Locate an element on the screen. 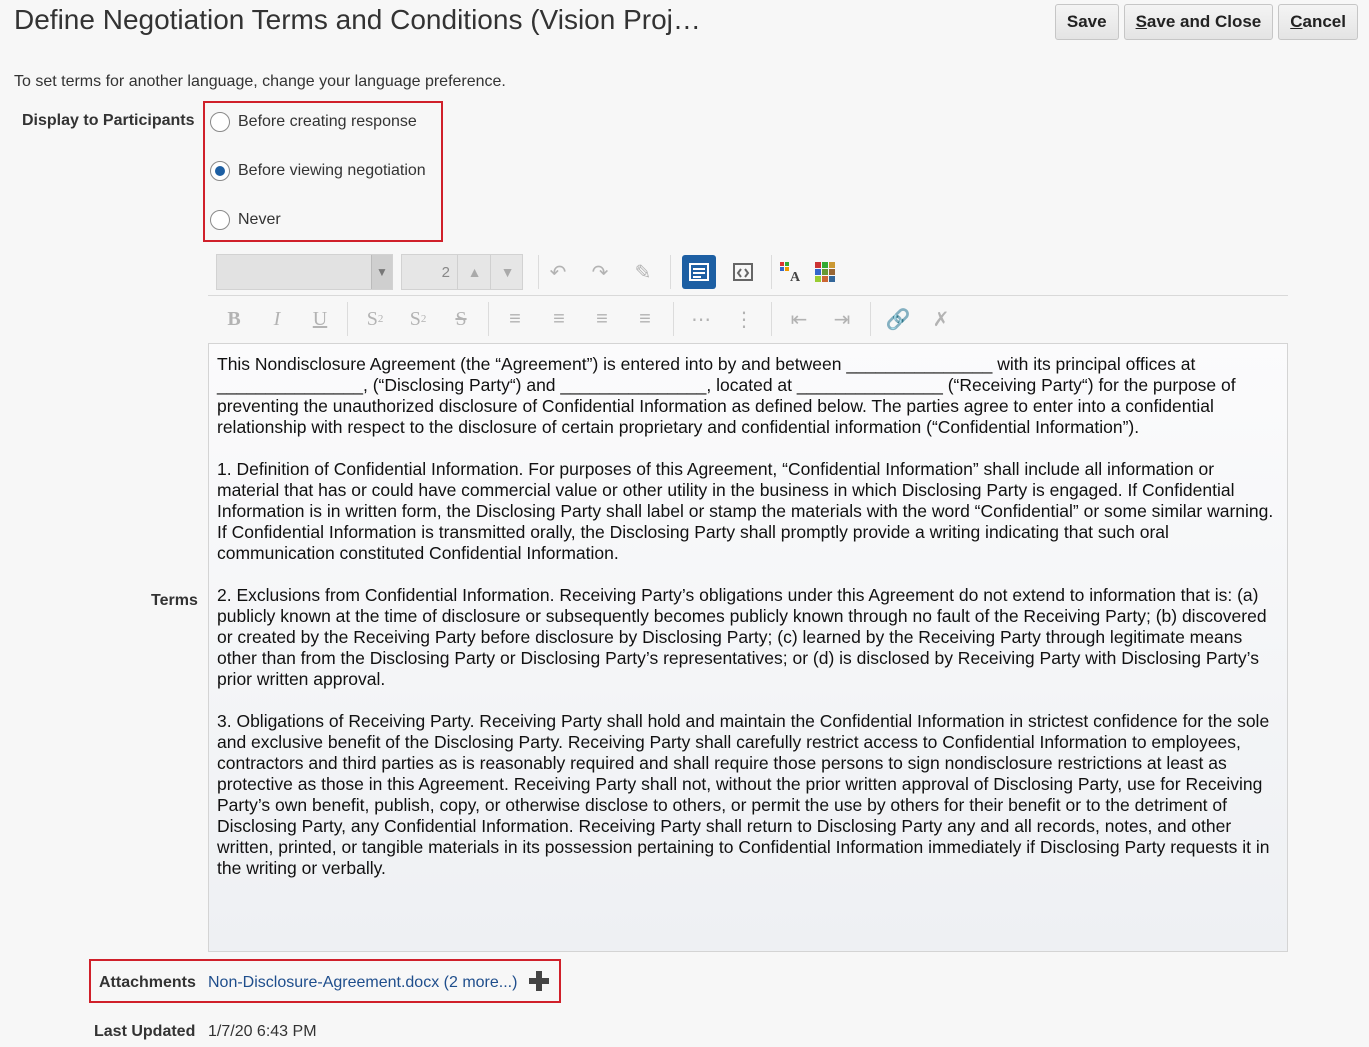  outdent-icon: ⇤ is located at coordinates (799, 319).